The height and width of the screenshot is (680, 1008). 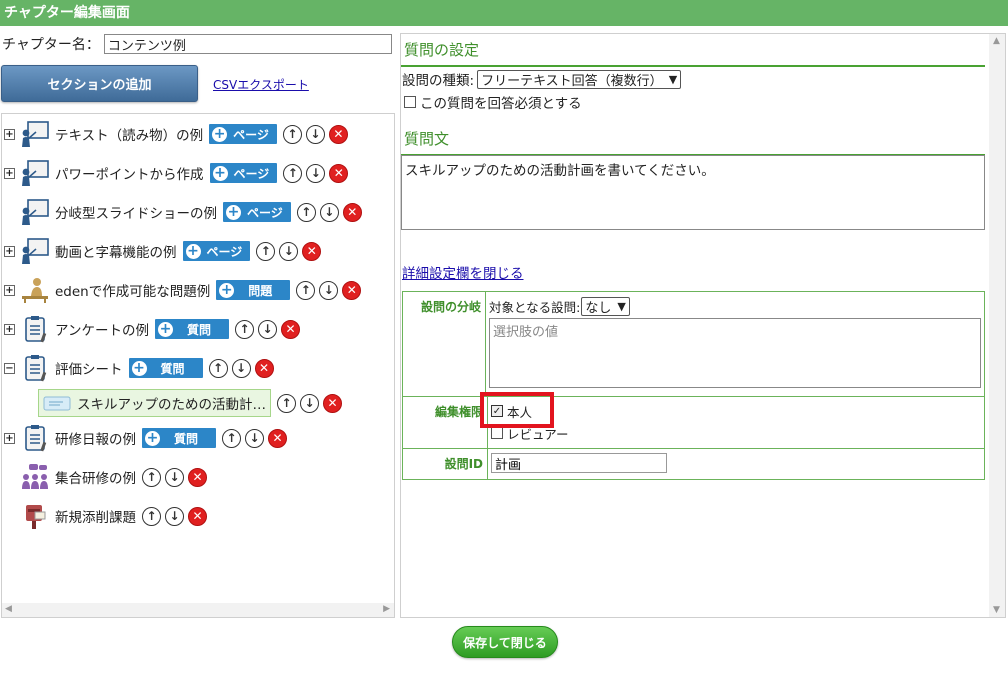 What do you see at coordinates (997, 325) in the screenshot?
I see `settings-vertical-scrollbar: ▲ ▼` at bounding box center [997, 325].